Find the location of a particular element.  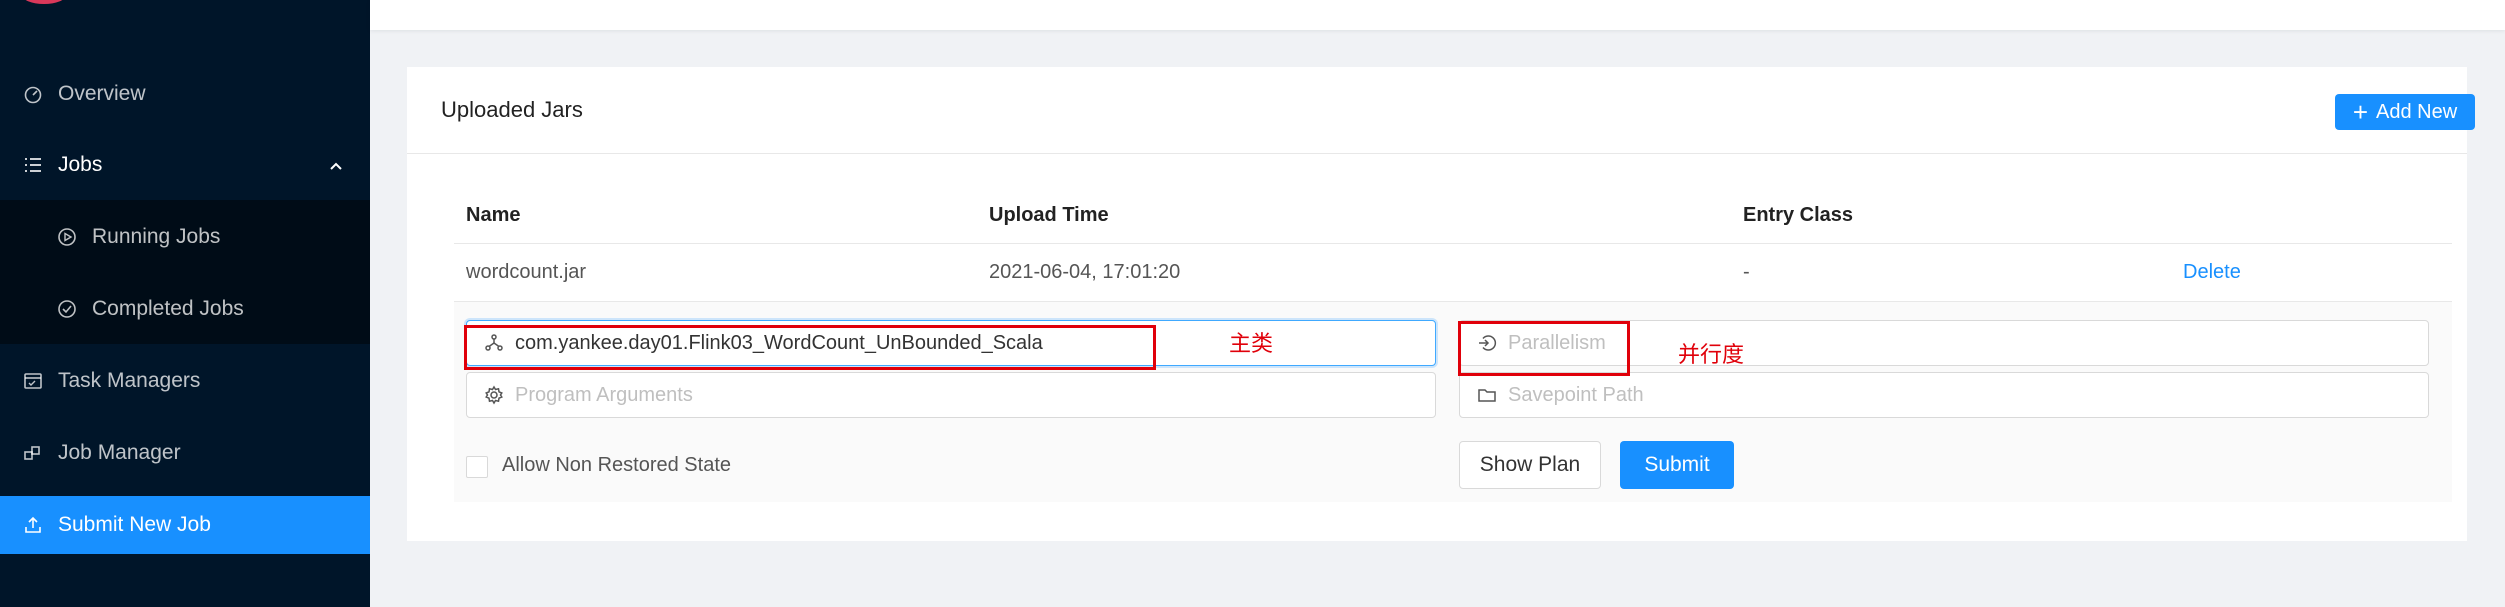

savepoint-path-placeholder: Savepoint Path is located at coordinates (1576, 394).